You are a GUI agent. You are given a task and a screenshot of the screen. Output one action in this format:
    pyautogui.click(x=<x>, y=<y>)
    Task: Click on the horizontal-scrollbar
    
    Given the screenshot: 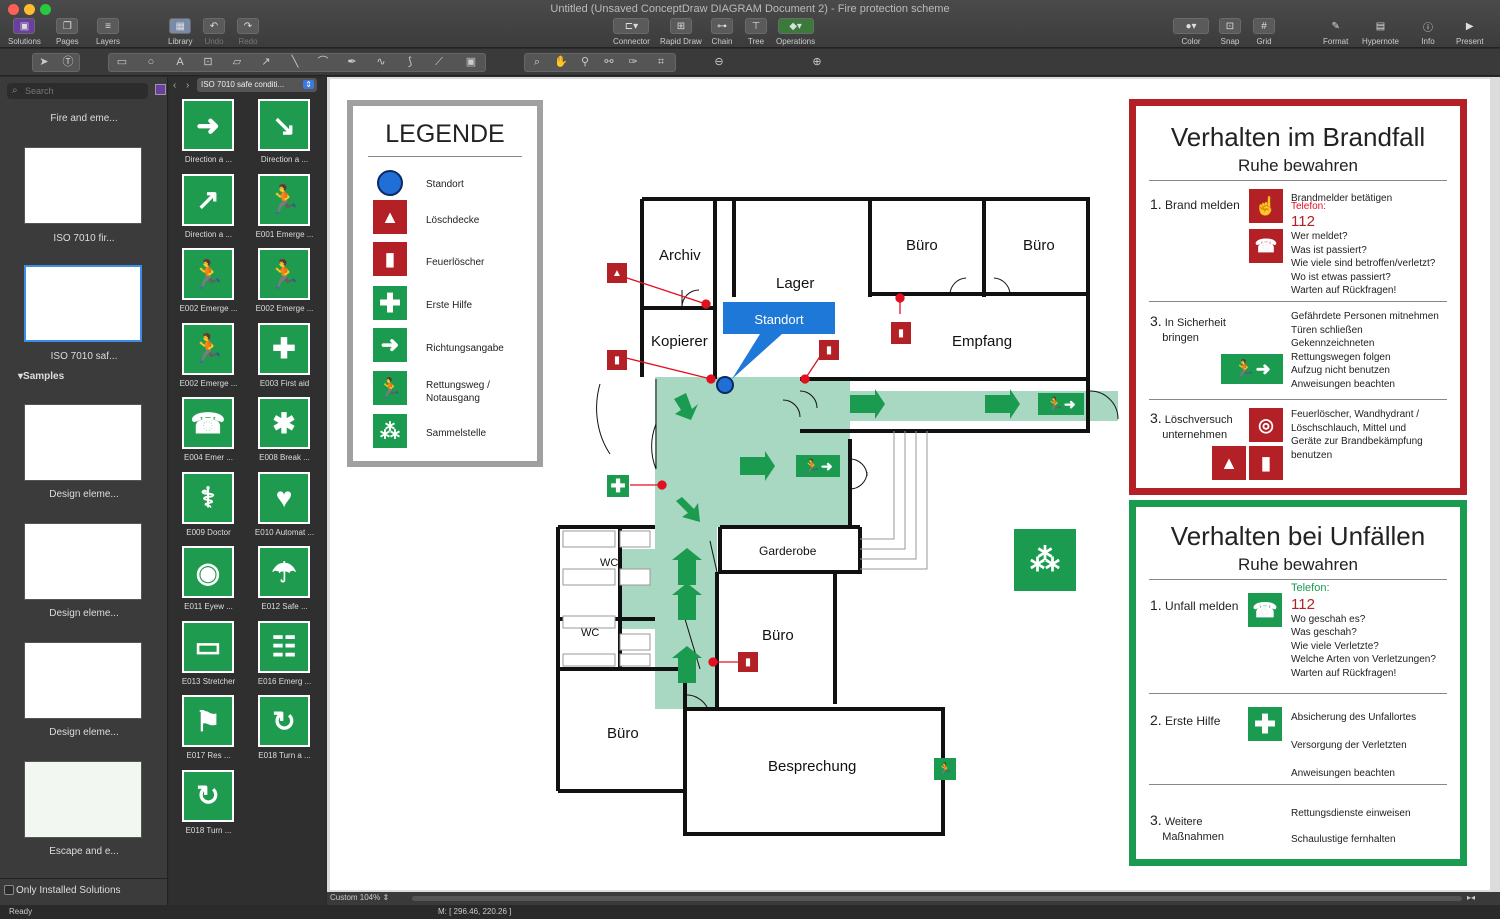 What is the action you would take?
    pyautogui.click(x=937, y=898)
    